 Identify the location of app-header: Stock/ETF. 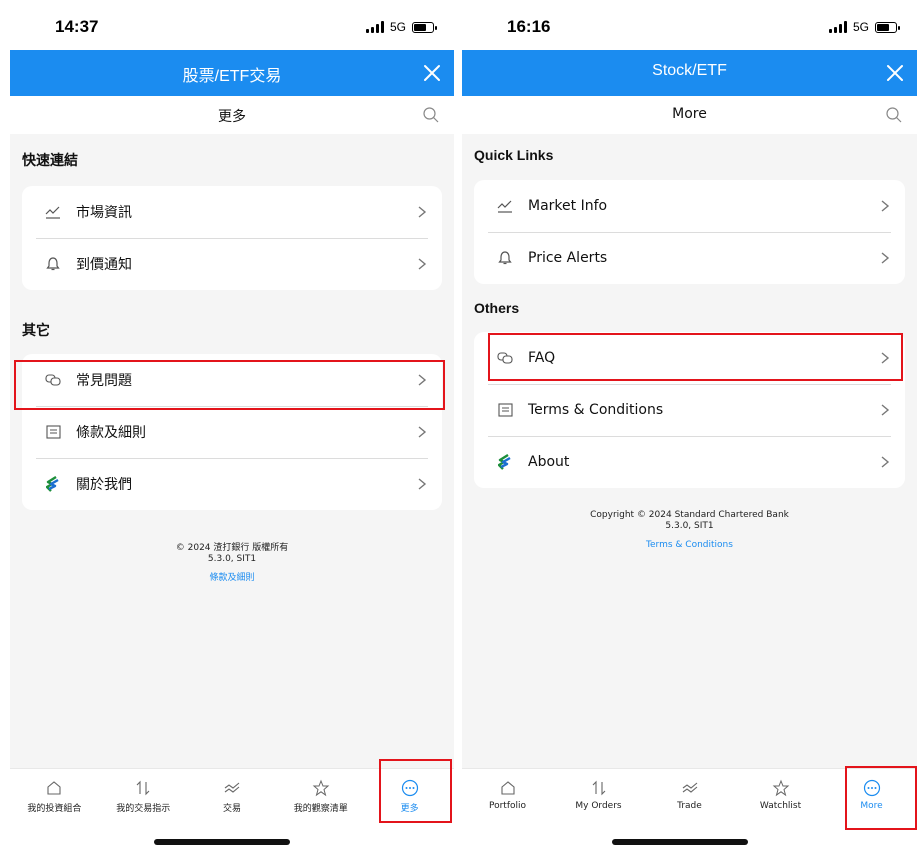
(689, 73).